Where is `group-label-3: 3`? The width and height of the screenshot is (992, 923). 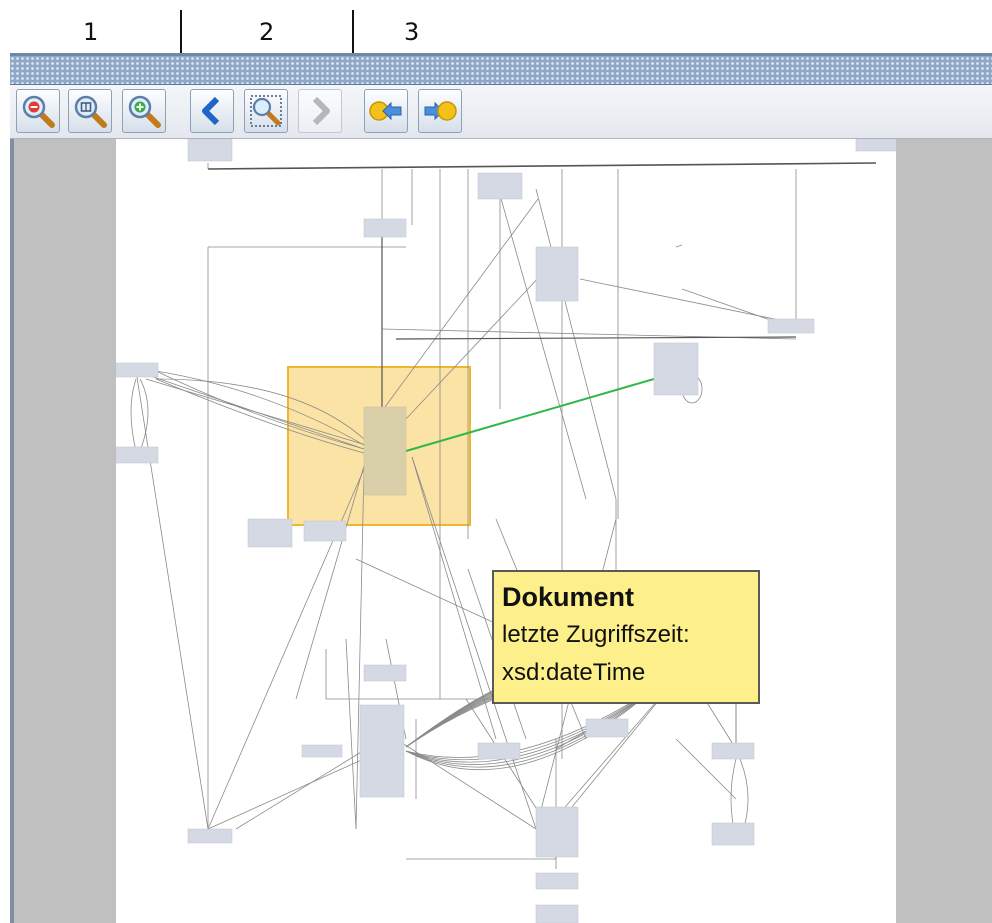
group-label-3: 3 is located at coordinates (412, 32).